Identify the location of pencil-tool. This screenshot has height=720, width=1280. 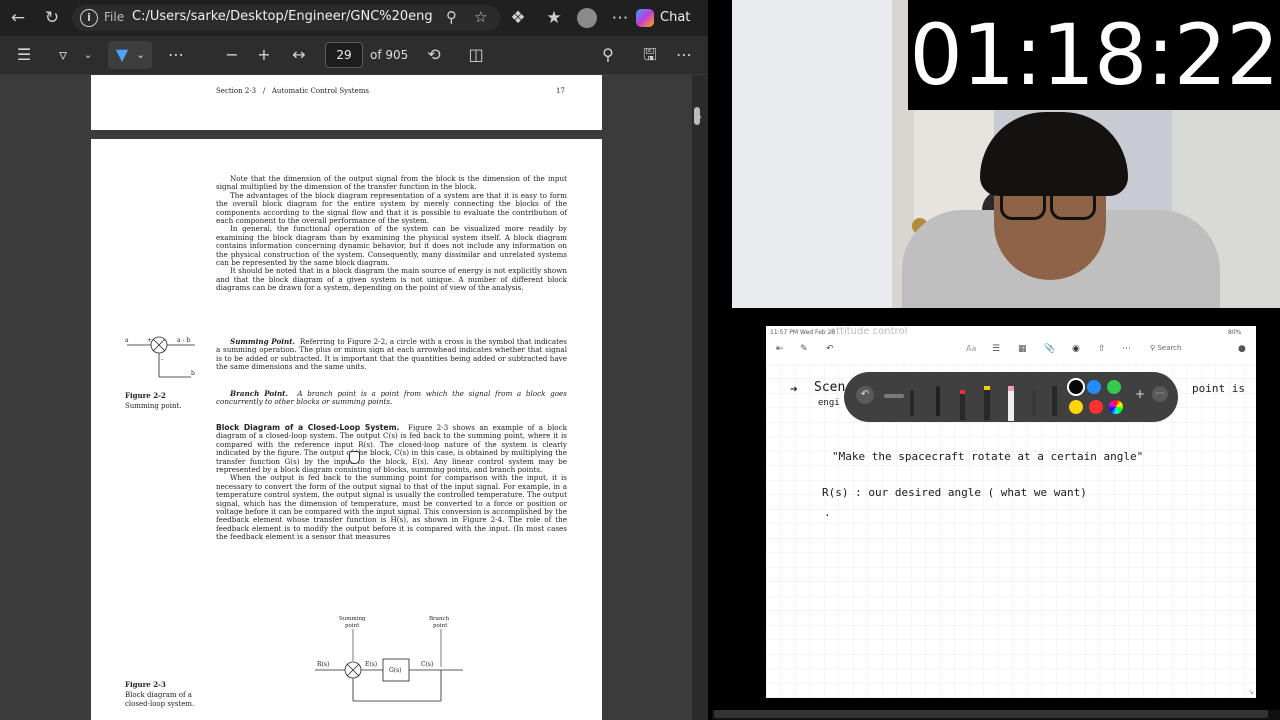
(1034, 403).